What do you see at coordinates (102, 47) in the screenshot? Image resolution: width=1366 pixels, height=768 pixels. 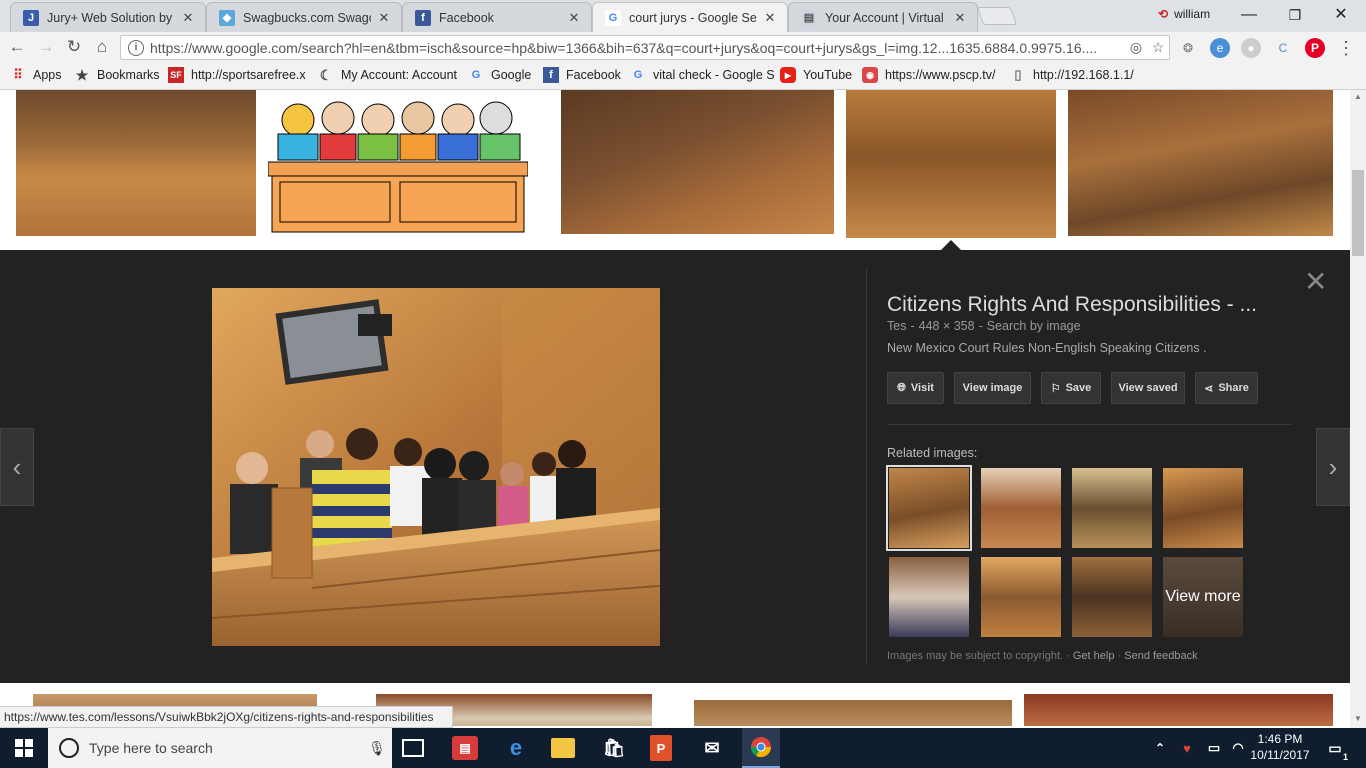 I see `home-button: ⌂` at bounding box center [102, 47].